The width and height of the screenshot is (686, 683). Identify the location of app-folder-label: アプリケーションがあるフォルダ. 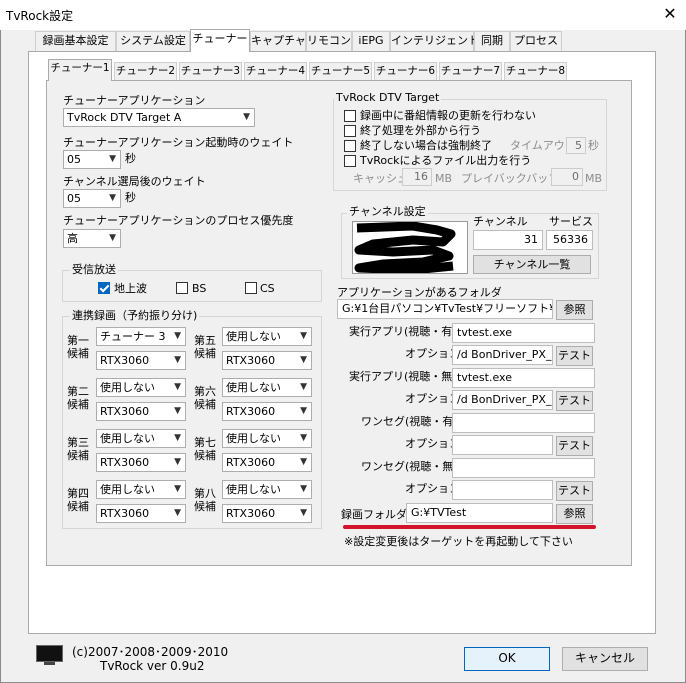
(419, 292).